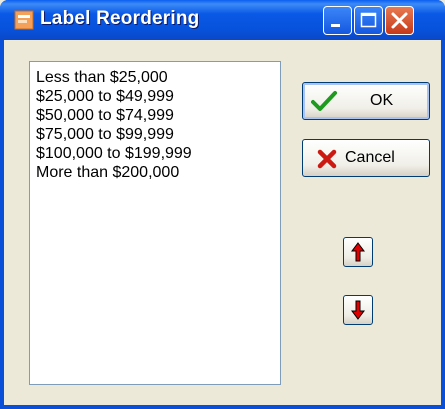  I want to click on minimize-icon, so click(335, 25).